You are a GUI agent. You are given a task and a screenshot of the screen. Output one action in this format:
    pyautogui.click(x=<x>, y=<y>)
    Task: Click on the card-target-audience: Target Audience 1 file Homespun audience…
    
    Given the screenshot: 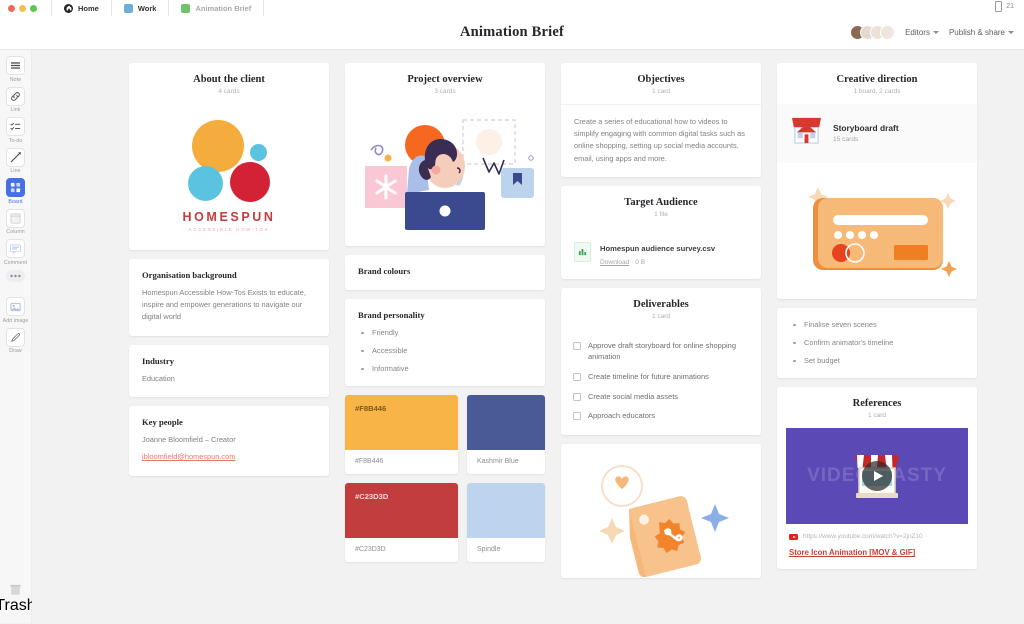 What is the action you would take?
    pyautogui.click(x=661, y=232)
    